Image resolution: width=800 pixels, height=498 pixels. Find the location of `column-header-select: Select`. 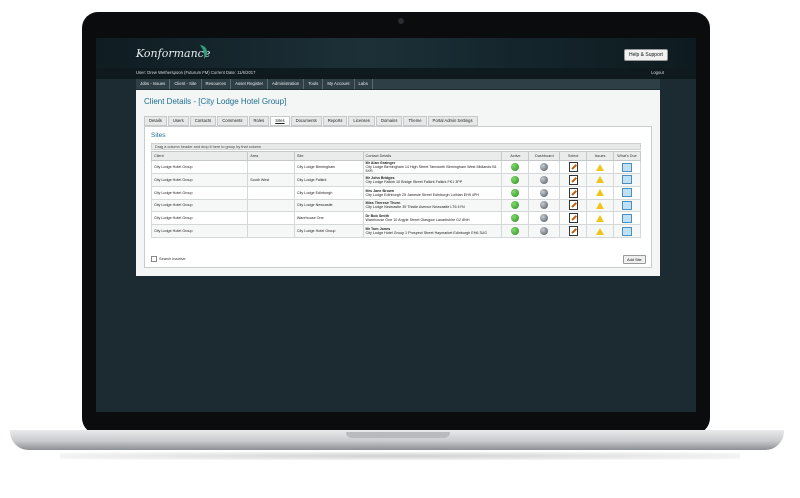

column-header-select: Select is located at coordinates (573, 156).